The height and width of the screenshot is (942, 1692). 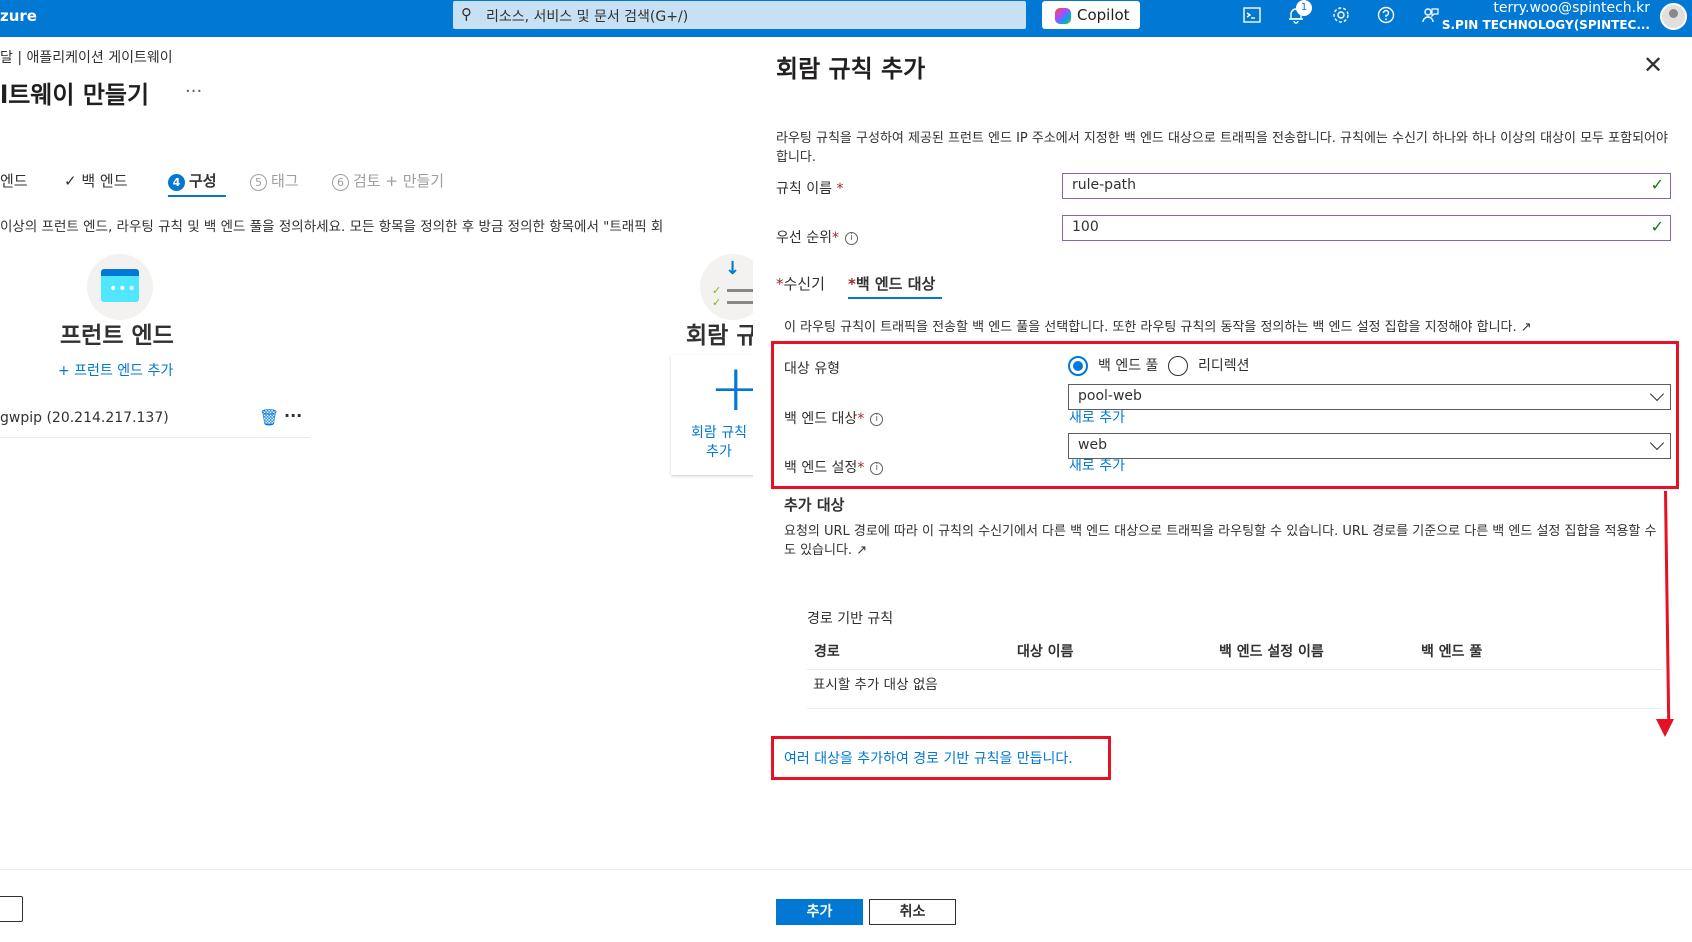 What do you see at coordinates (120, 287) in the screenshot?
I see `frontend-icon: •••` at bounding box center [120, 287].